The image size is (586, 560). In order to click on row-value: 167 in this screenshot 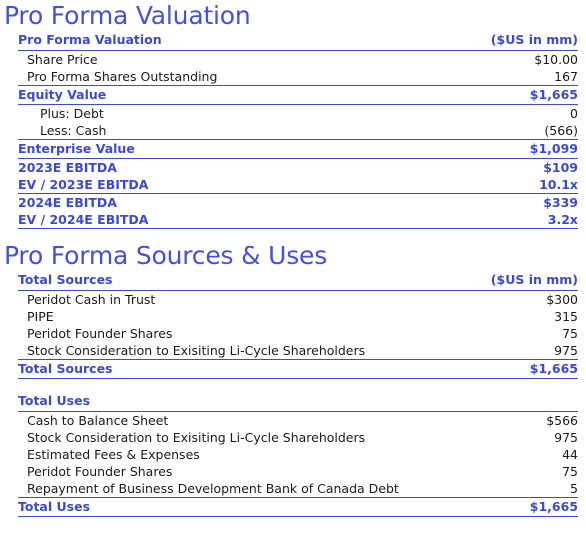, I will do `click(503, 77)`.